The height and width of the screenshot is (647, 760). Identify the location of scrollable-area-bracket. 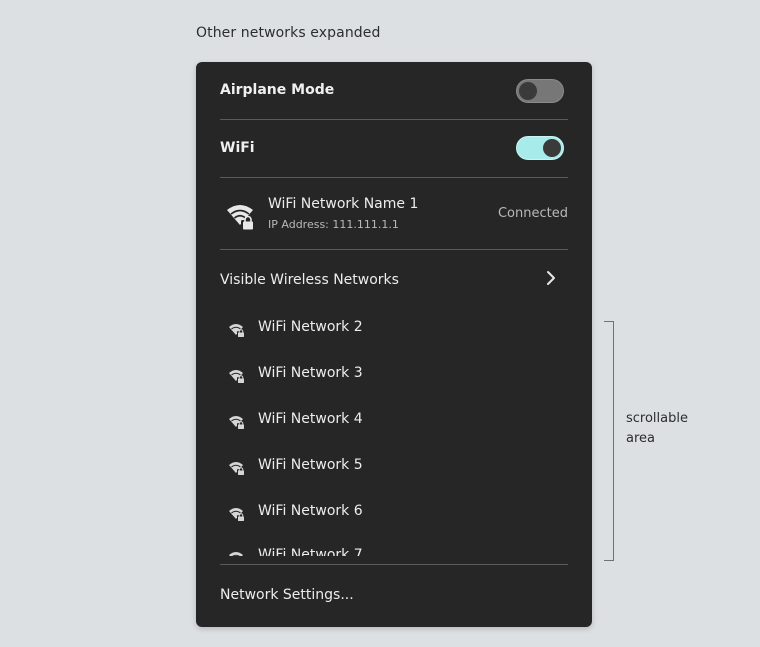
(609, 441).